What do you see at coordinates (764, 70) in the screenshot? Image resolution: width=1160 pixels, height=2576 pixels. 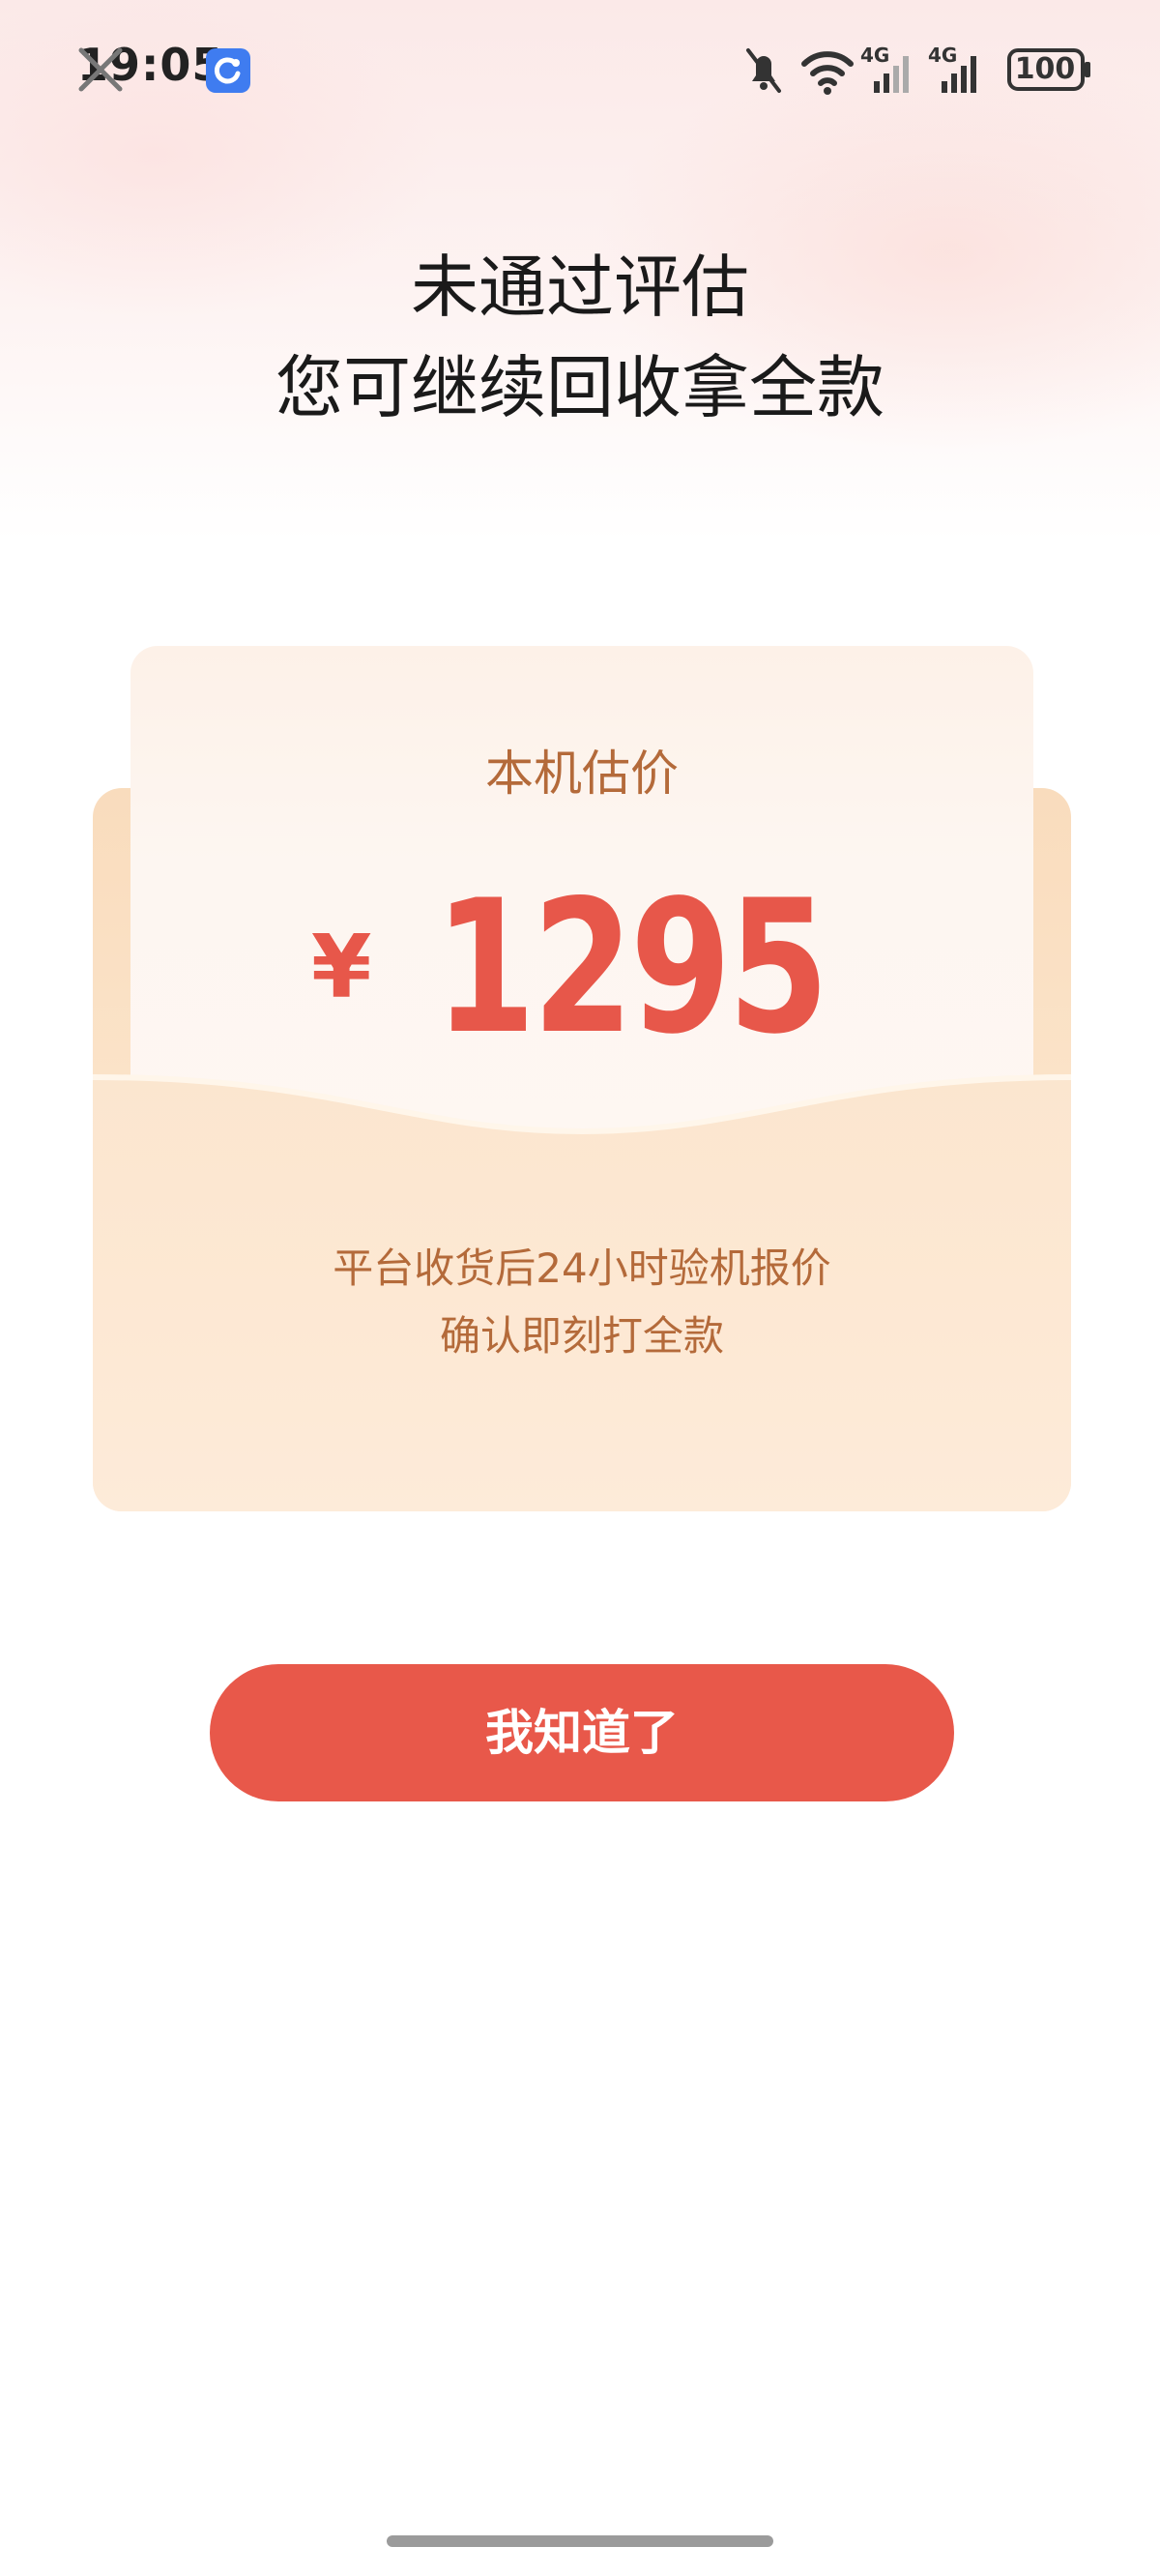 I see `mute-bell-icon` at bounding box center [764, 70].